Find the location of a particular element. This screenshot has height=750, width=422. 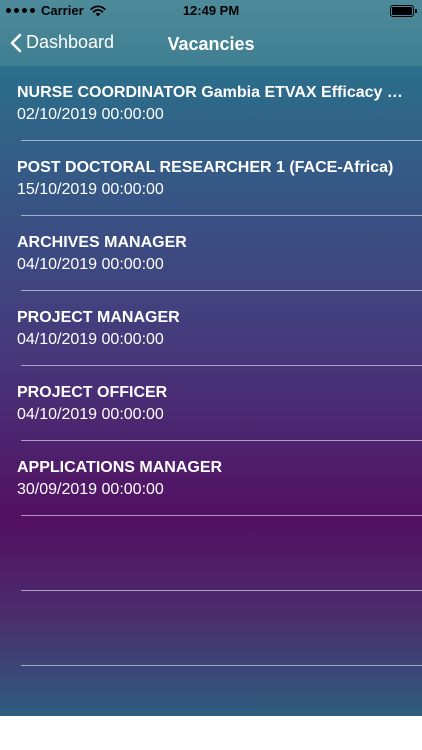

status-time: 12:49 PM is located at coordinates (211, 10).